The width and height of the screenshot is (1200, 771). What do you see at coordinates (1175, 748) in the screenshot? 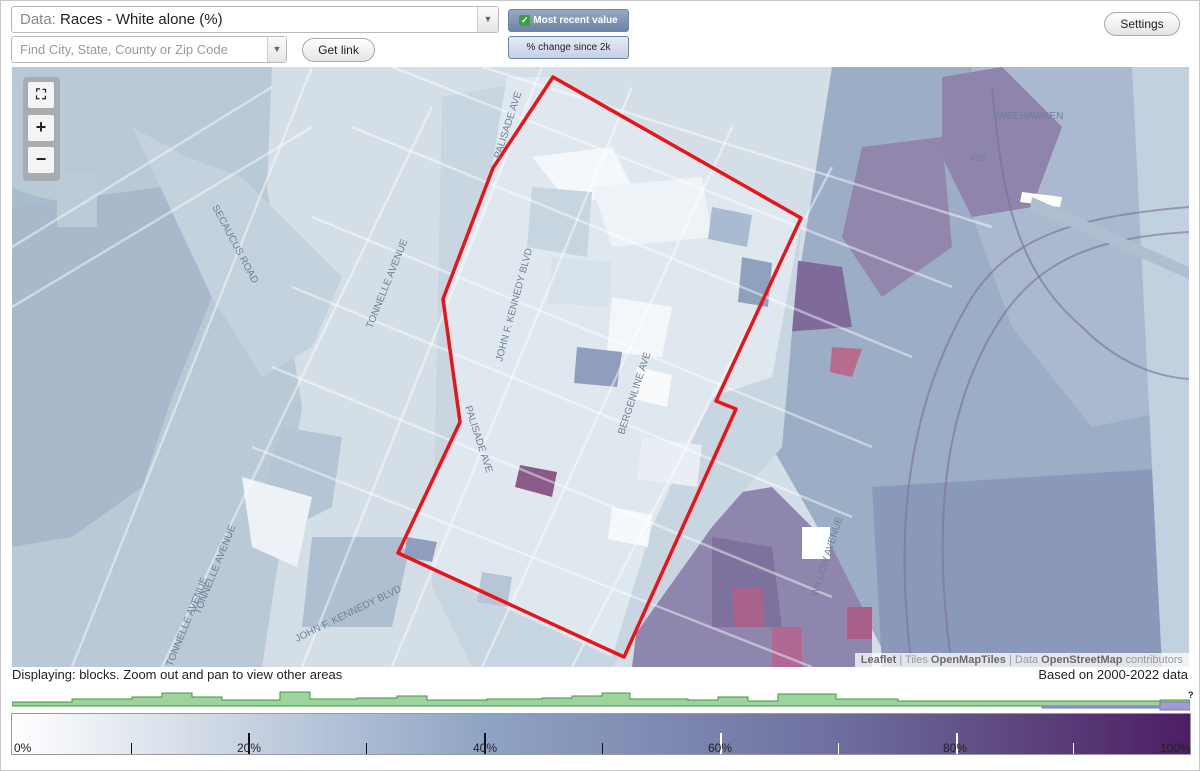
I see `legend-label-100: 100%` at bounding box center [1175, 748].